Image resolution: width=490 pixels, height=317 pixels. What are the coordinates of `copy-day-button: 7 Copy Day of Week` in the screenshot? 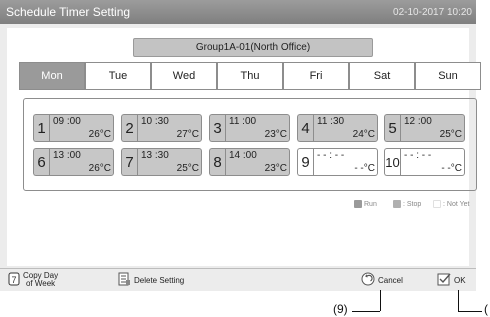 It's located at (33, 280).